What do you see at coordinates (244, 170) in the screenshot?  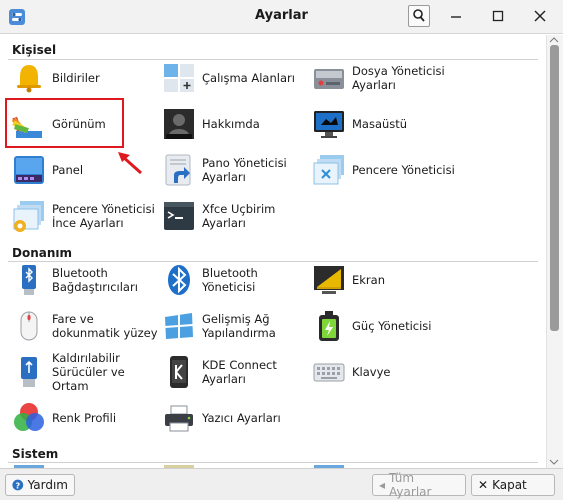 I see `item-label: Pano Yöneticisi Ayarları` at bounding box center [244, 170].